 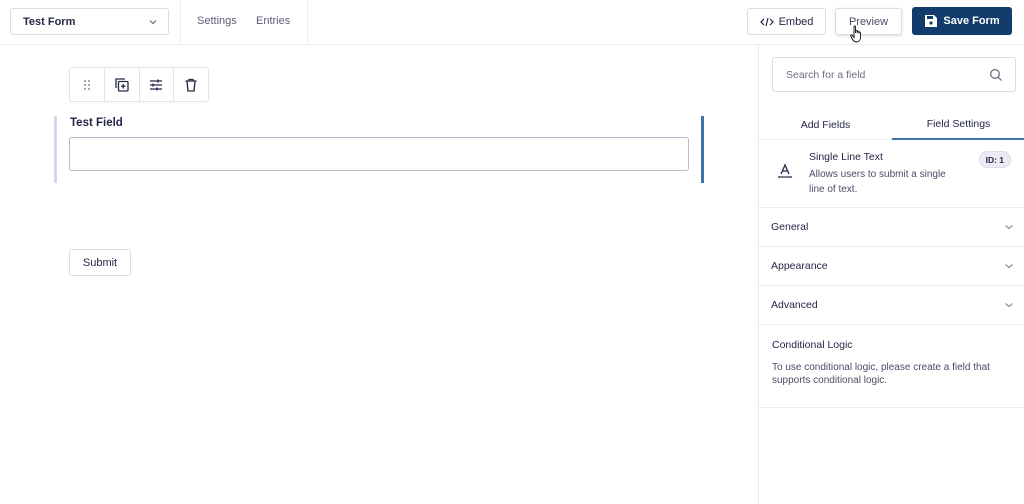 I want to click on save-form-button: Save Form, so click(x=962, y=21).